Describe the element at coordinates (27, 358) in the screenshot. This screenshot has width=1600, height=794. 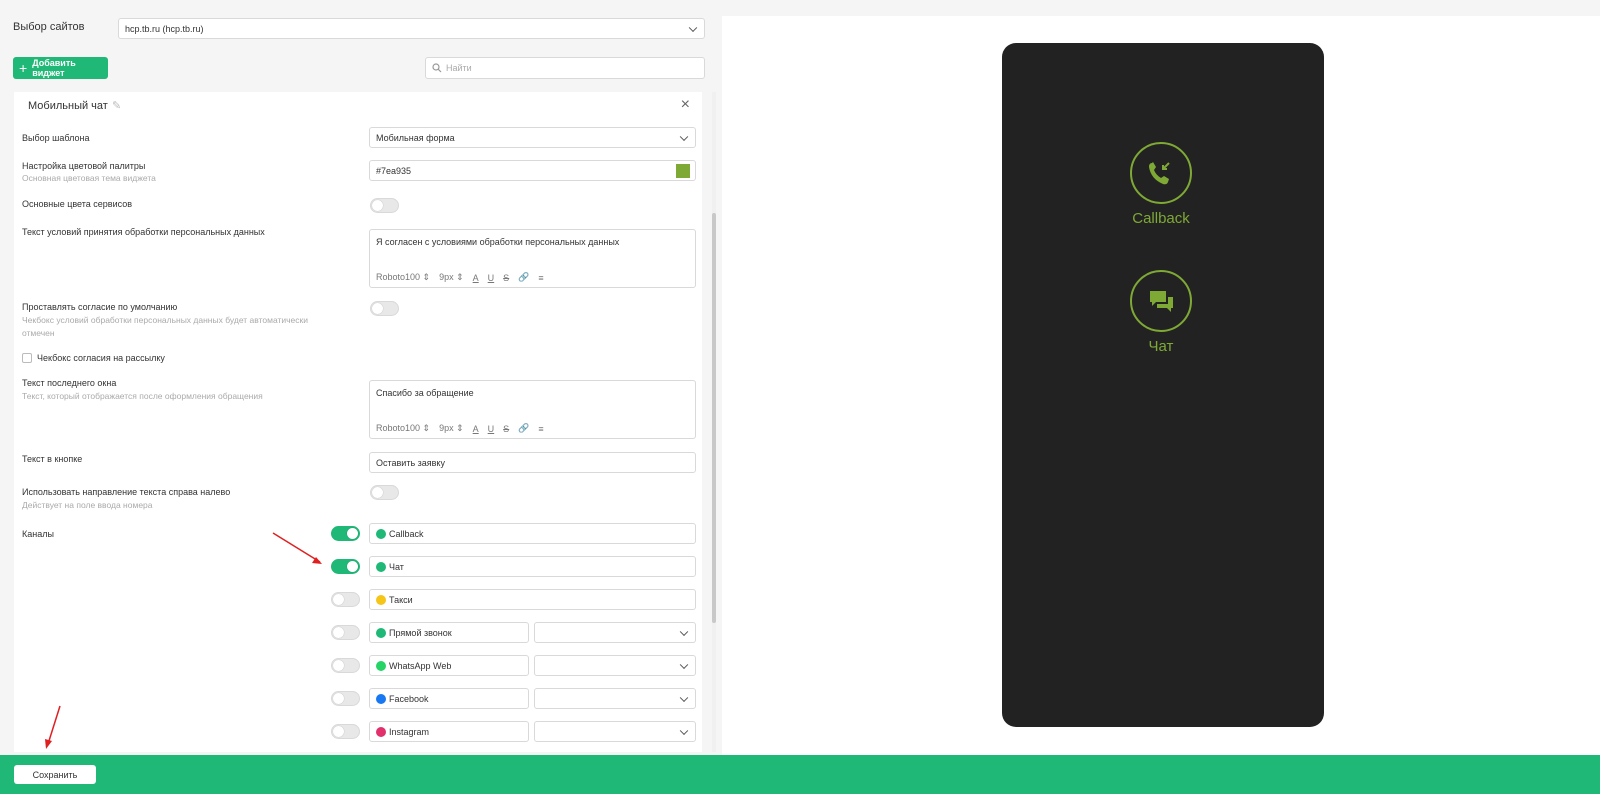
I see `newsletter-checkbox` at that location.